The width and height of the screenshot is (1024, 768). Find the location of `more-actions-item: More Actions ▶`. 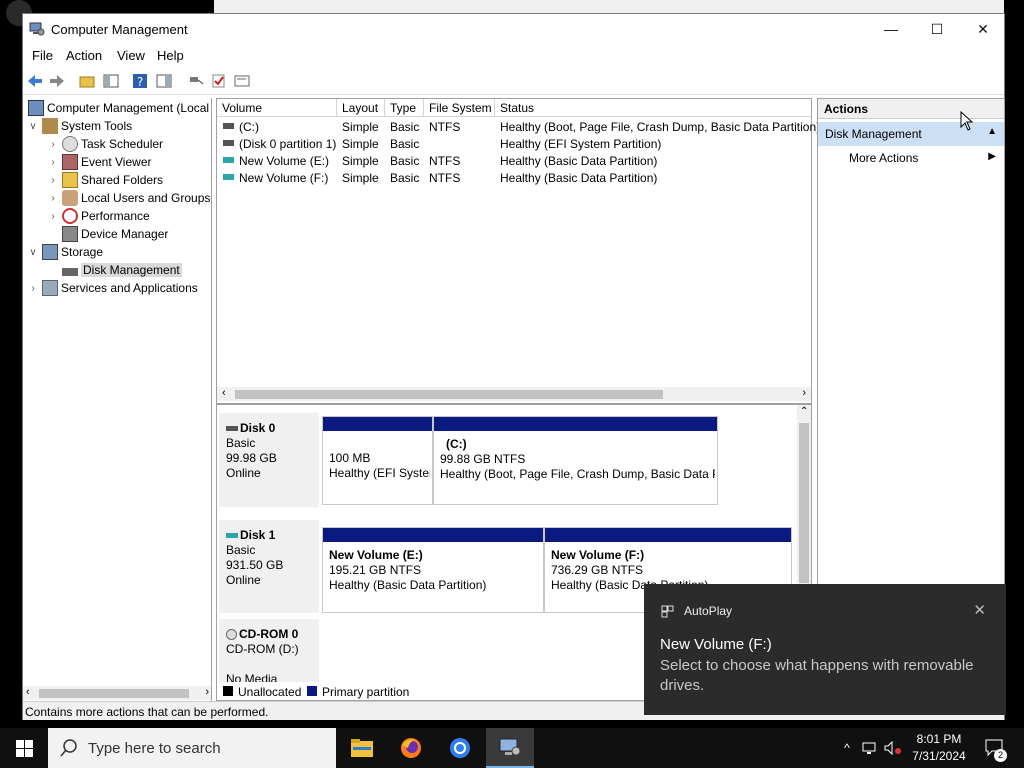

more-actions-item: More Actions ▶ is located at coordinates (911, 158).